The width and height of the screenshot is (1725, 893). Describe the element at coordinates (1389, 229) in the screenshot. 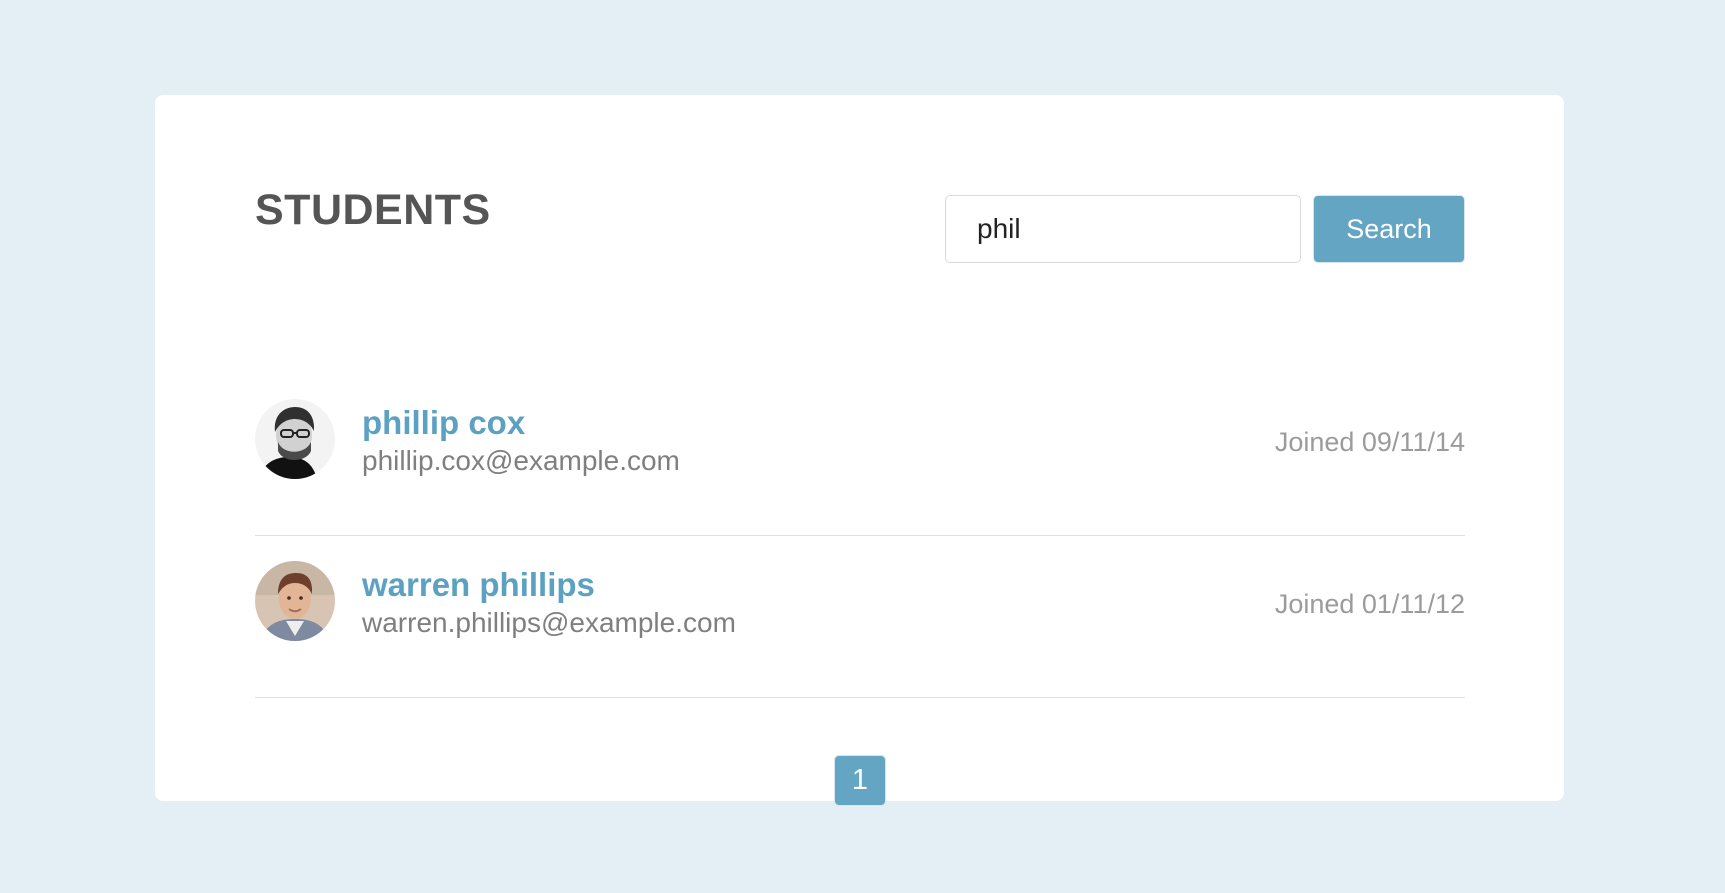

I see `search-button: Search` at that location.